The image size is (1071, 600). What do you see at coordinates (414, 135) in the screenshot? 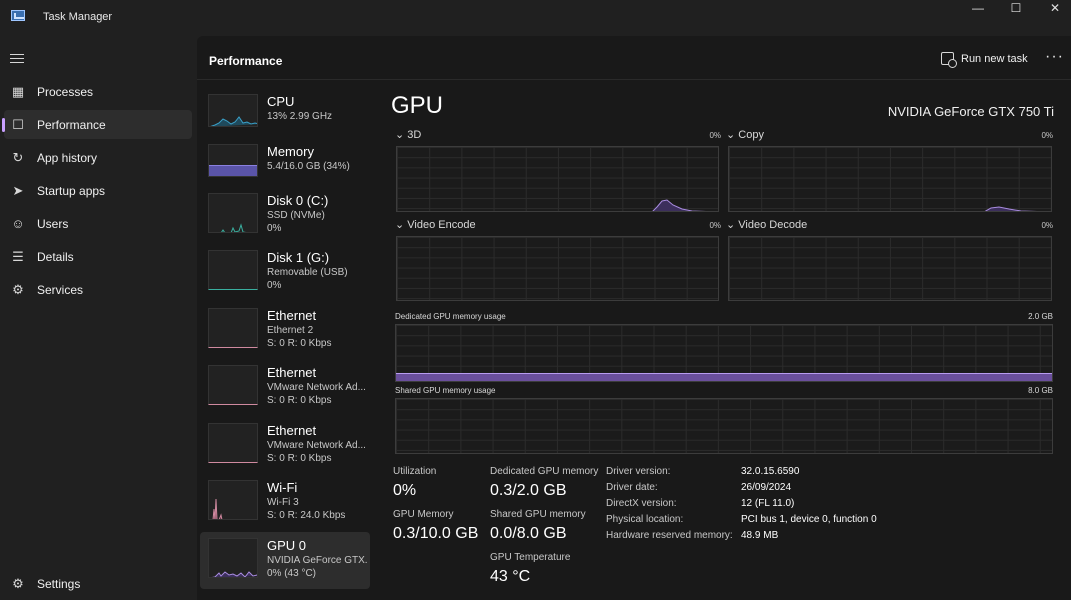
I see `engine-name: 3D` at bounding box center [414, 135].